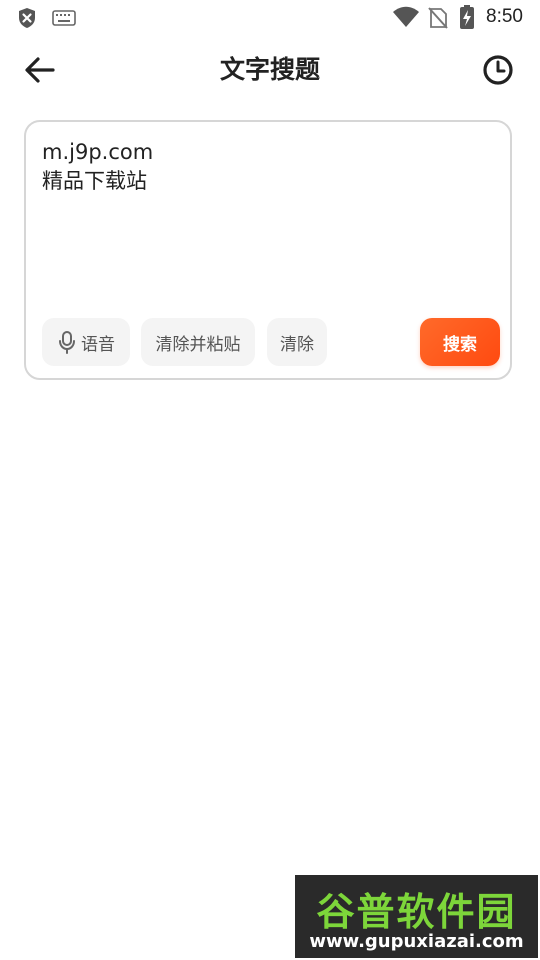  I want to click on status-time: 8:50, so click(504, 16).